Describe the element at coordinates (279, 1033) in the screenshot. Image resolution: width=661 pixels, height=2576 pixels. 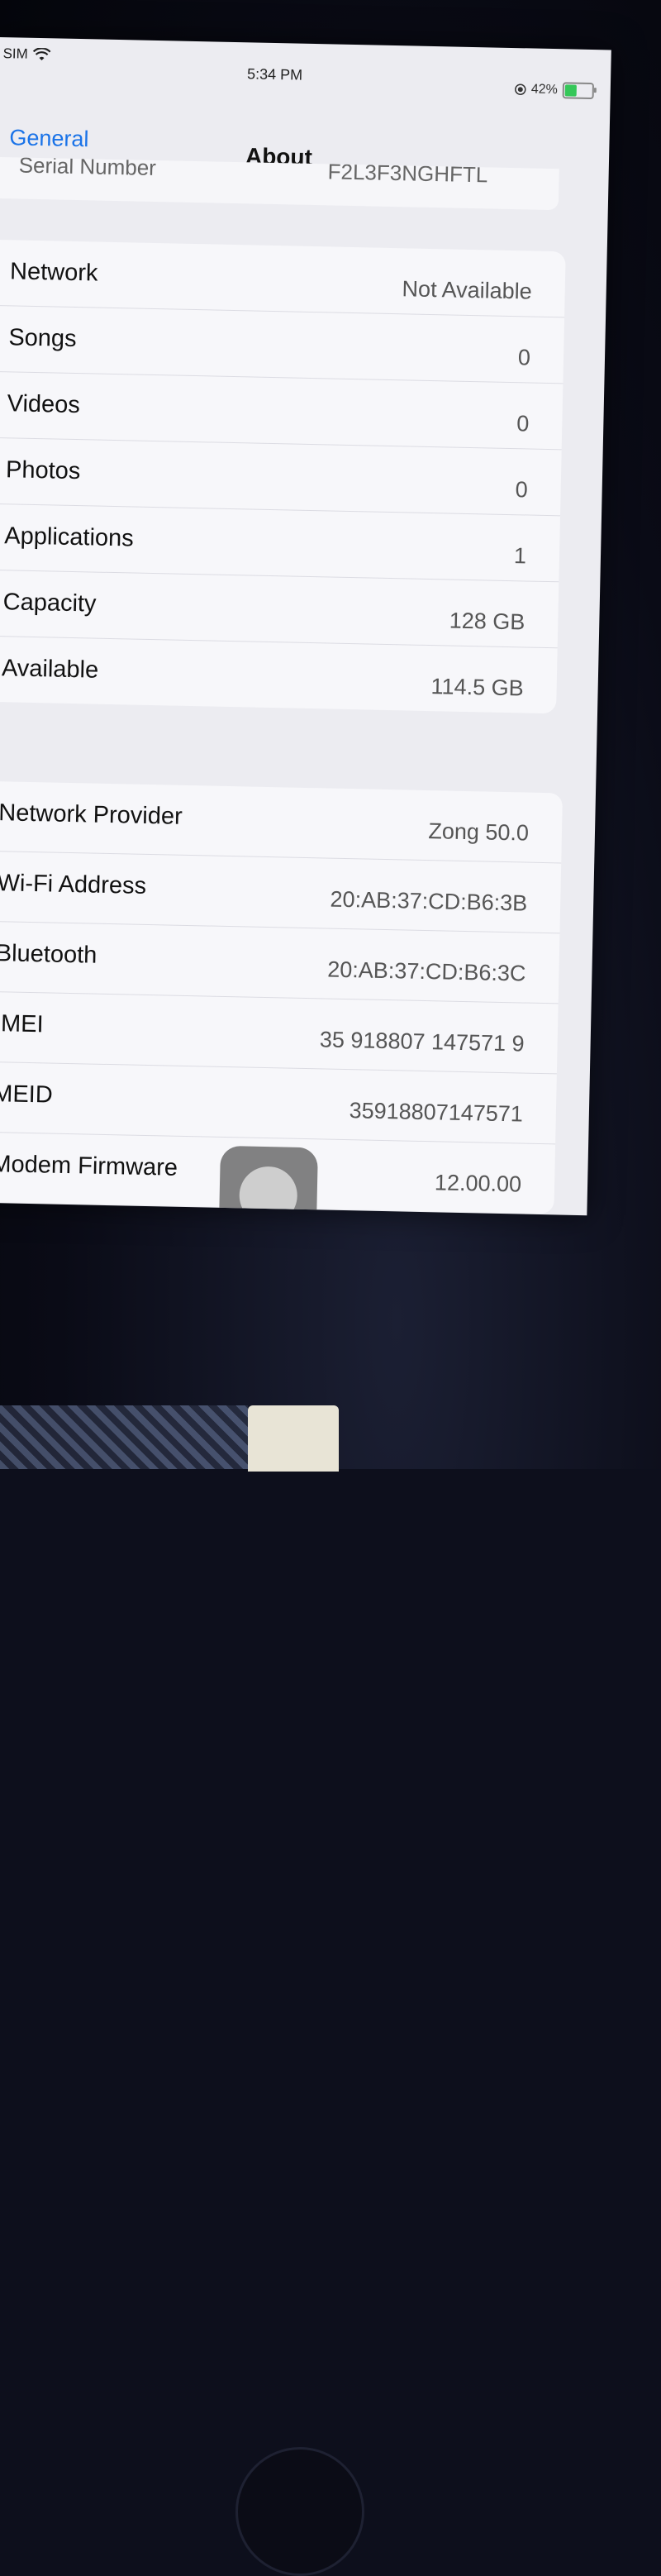
I see `network-info-row: IMEI 35 918807 147571 9` at that location.